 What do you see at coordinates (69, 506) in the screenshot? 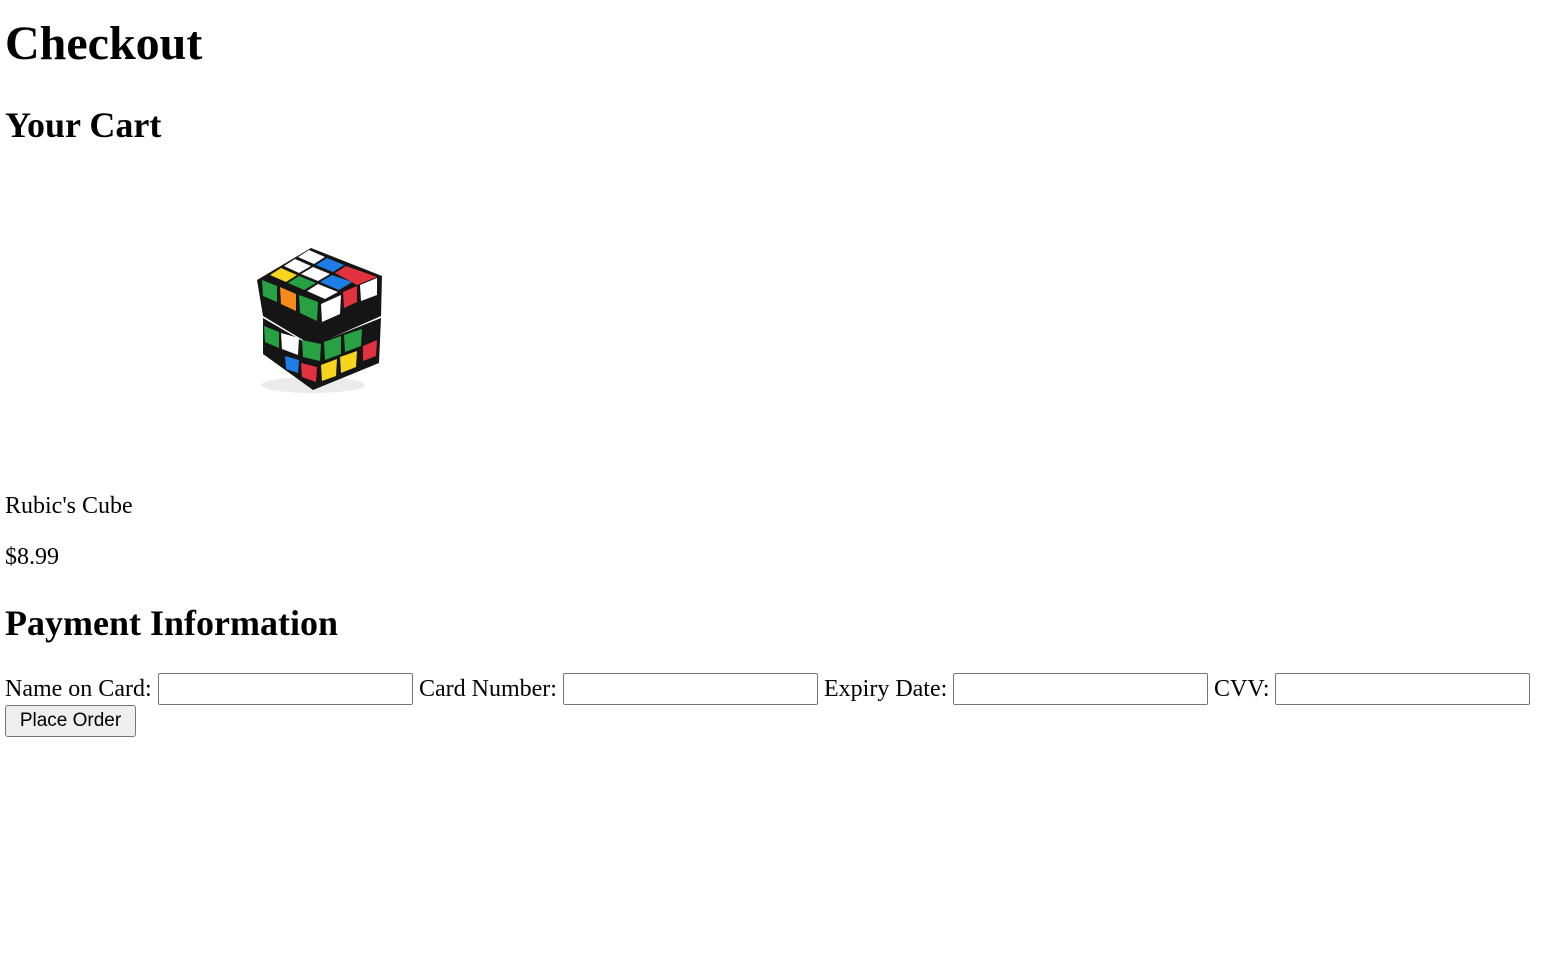
I see `product-name: Rubic's Cube` at bounding box center [69, 506].